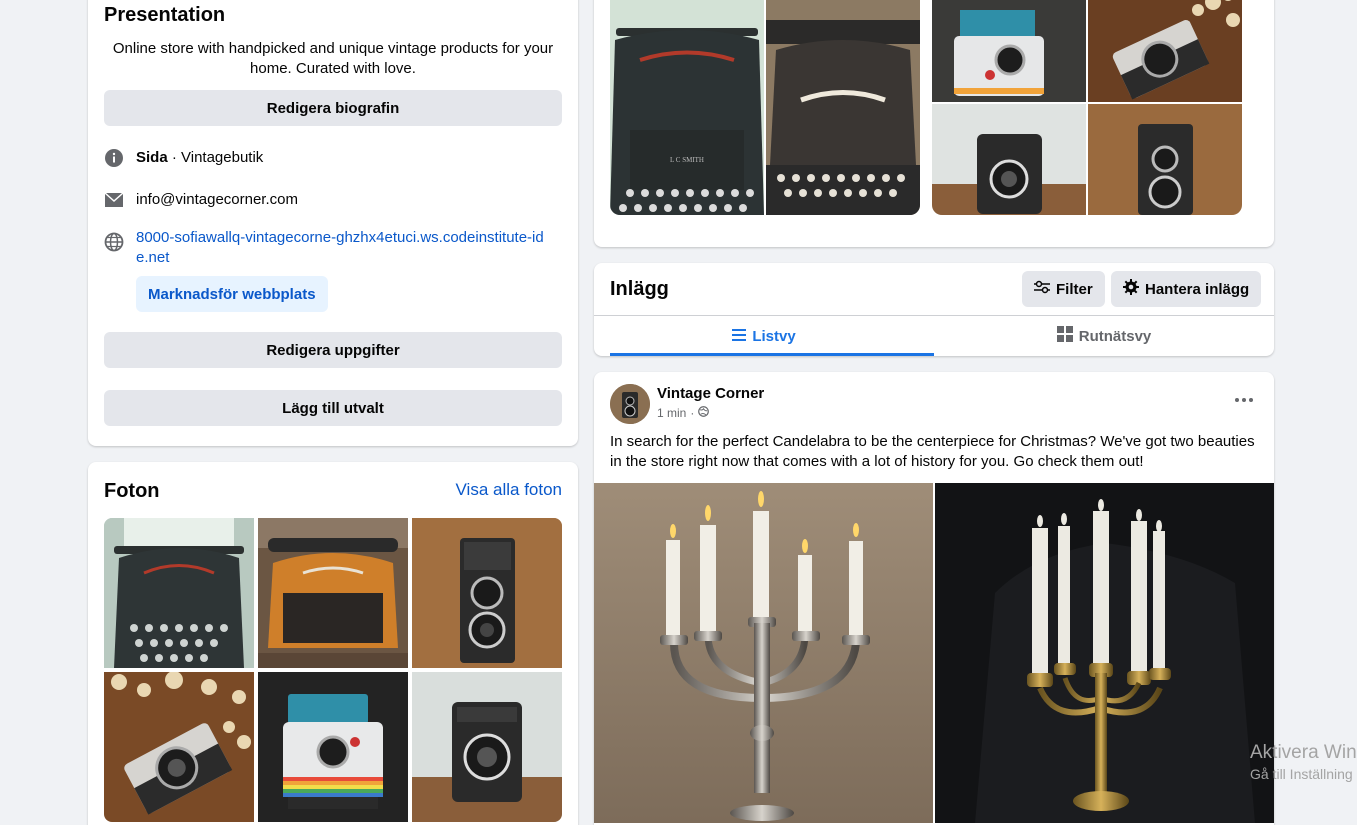 Image resolution: width=1357 pixels, height=825 pixels. Describe the element at coordinates (333, 200) in the screenshot. I see `email-row: info@vintagecorner.com` at that location.